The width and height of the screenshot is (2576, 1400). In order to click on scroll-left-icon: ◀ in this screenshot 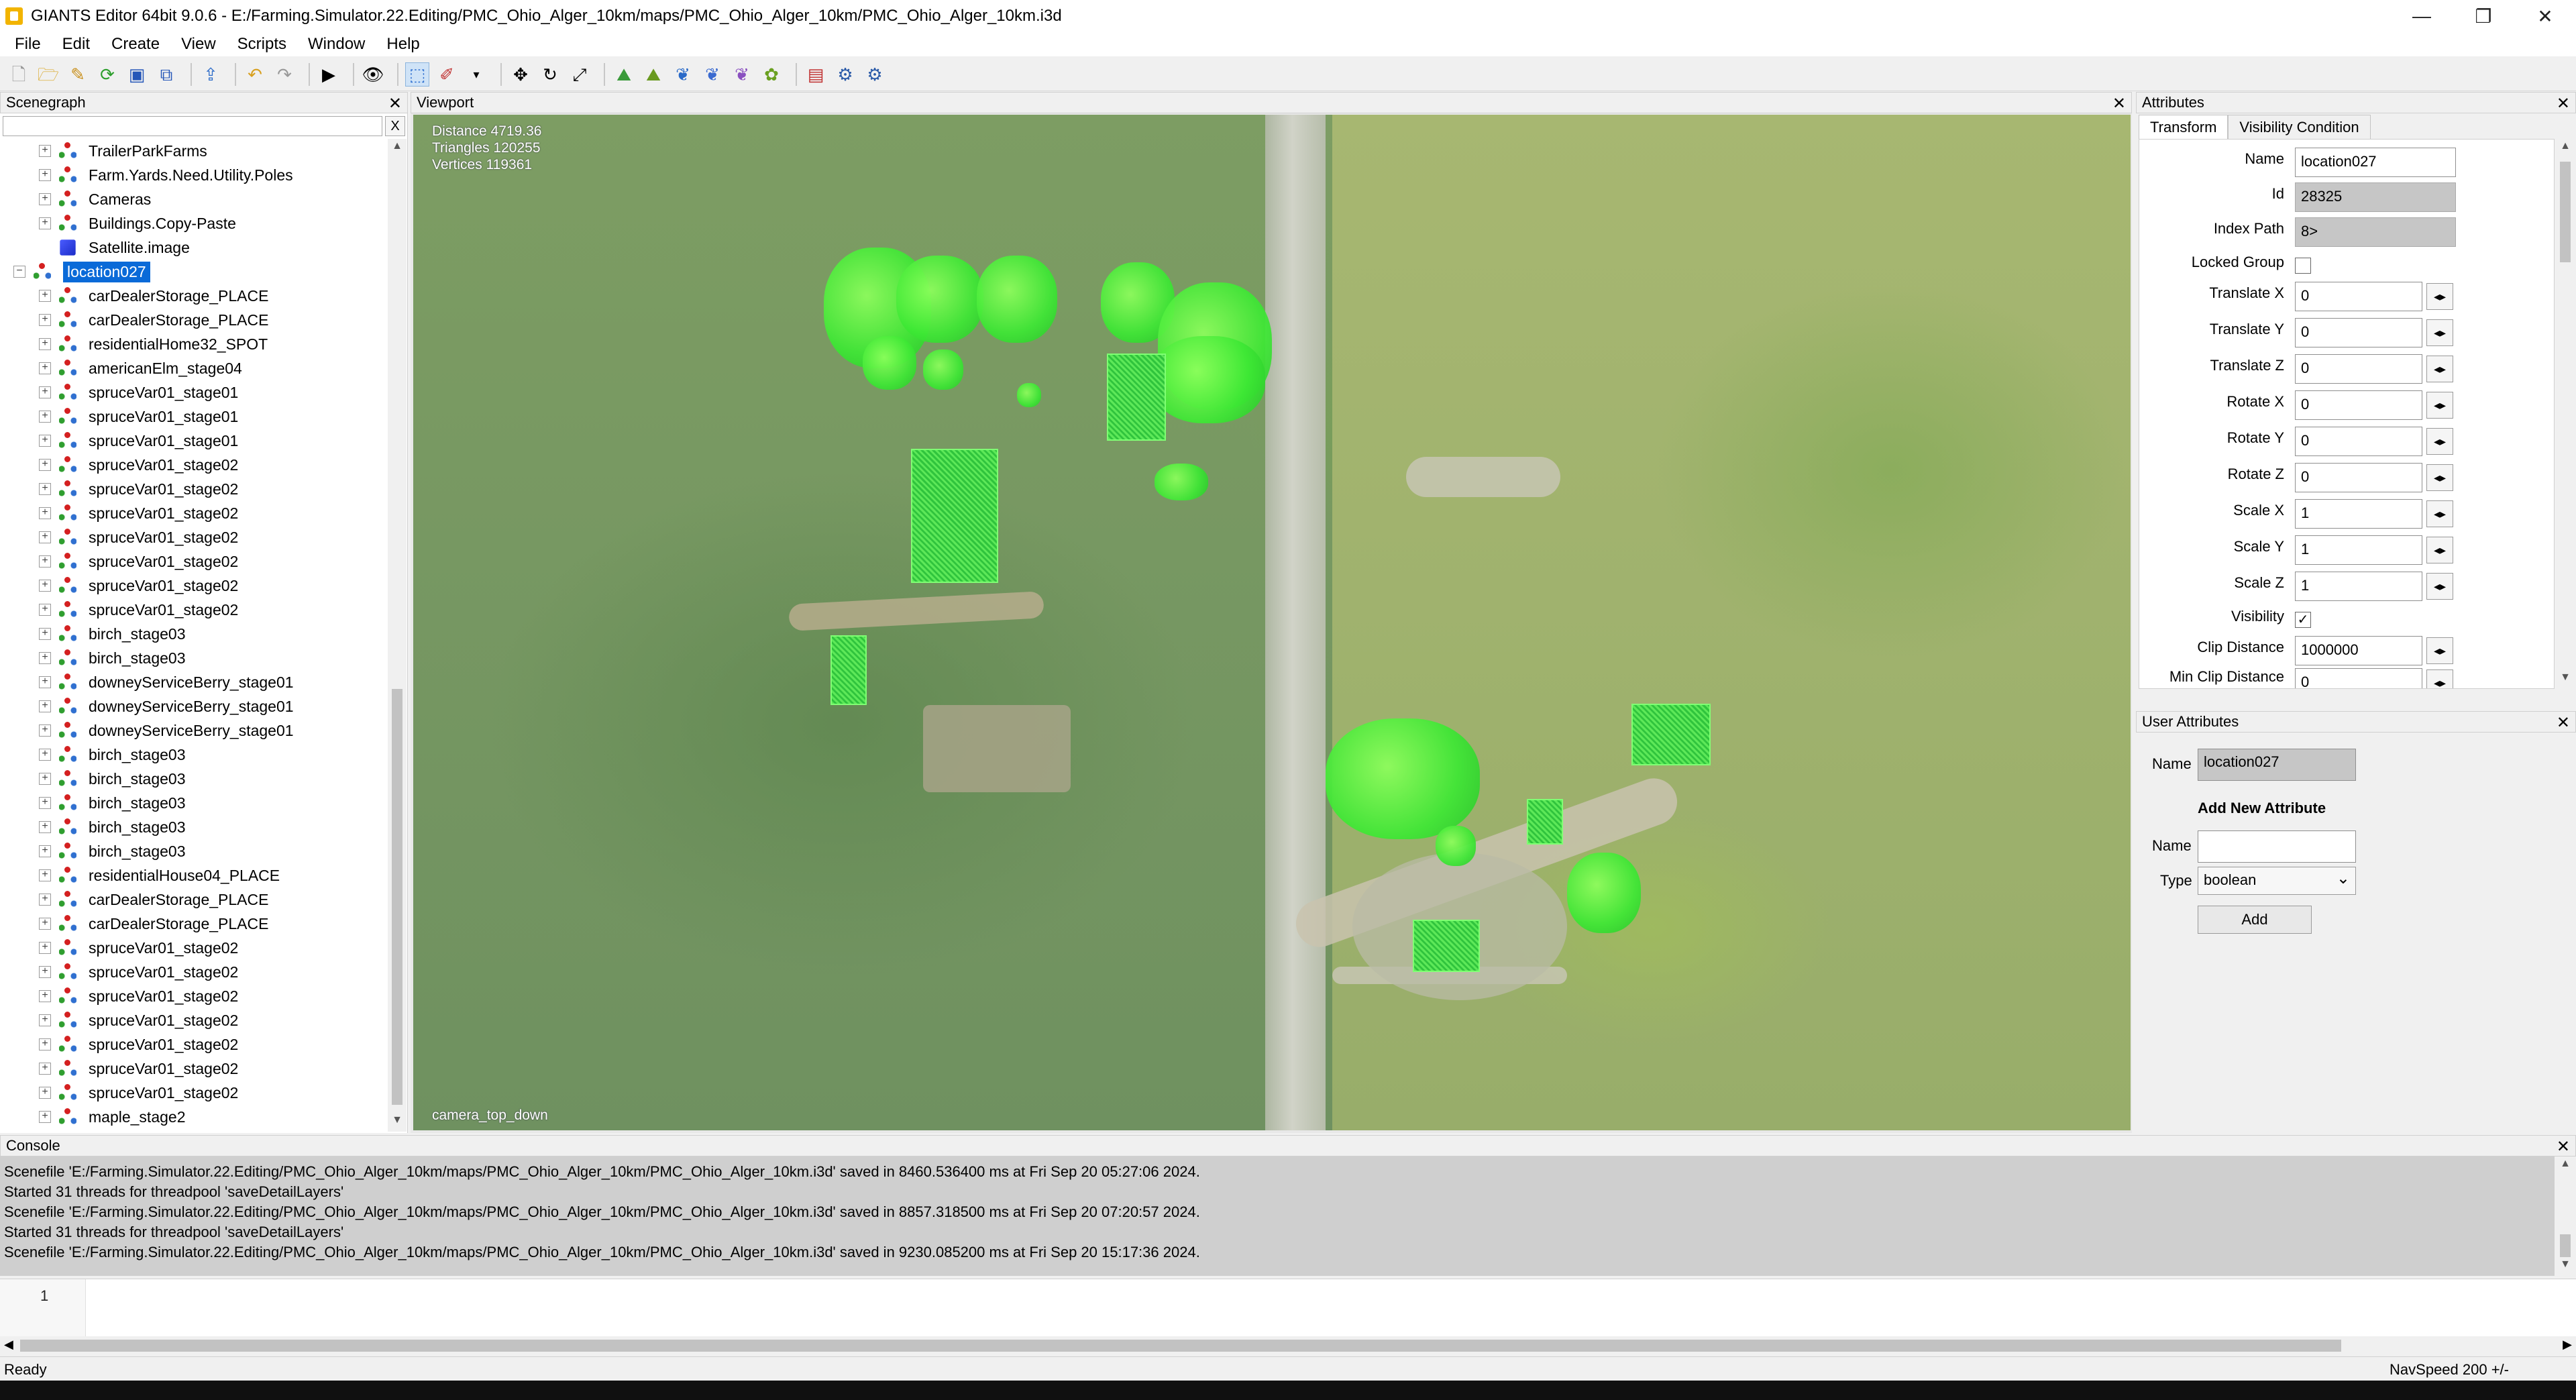, I will do `click(8, 1345)`.